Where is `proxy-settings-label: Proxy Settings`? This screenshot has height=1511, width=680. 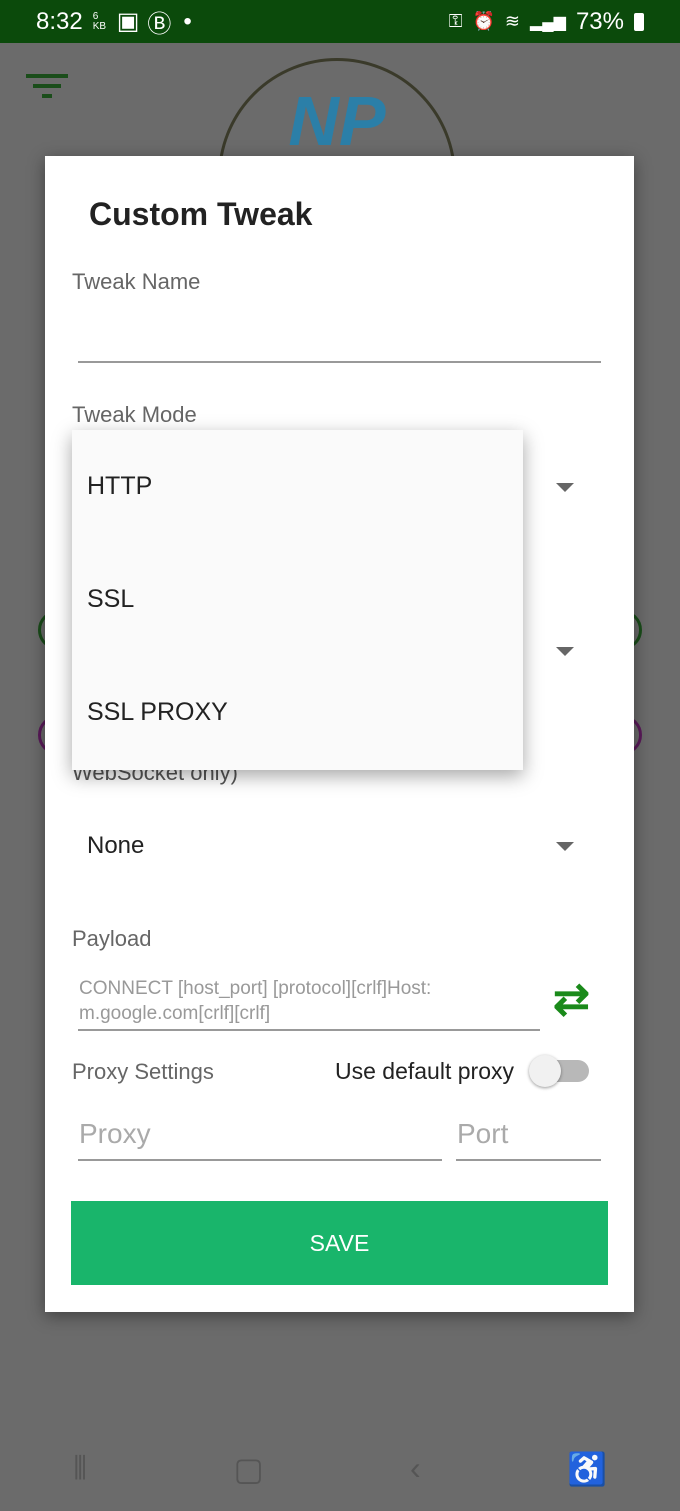
proxy-settings-label: Proxy Settings is located at coordinates (143, 1071).